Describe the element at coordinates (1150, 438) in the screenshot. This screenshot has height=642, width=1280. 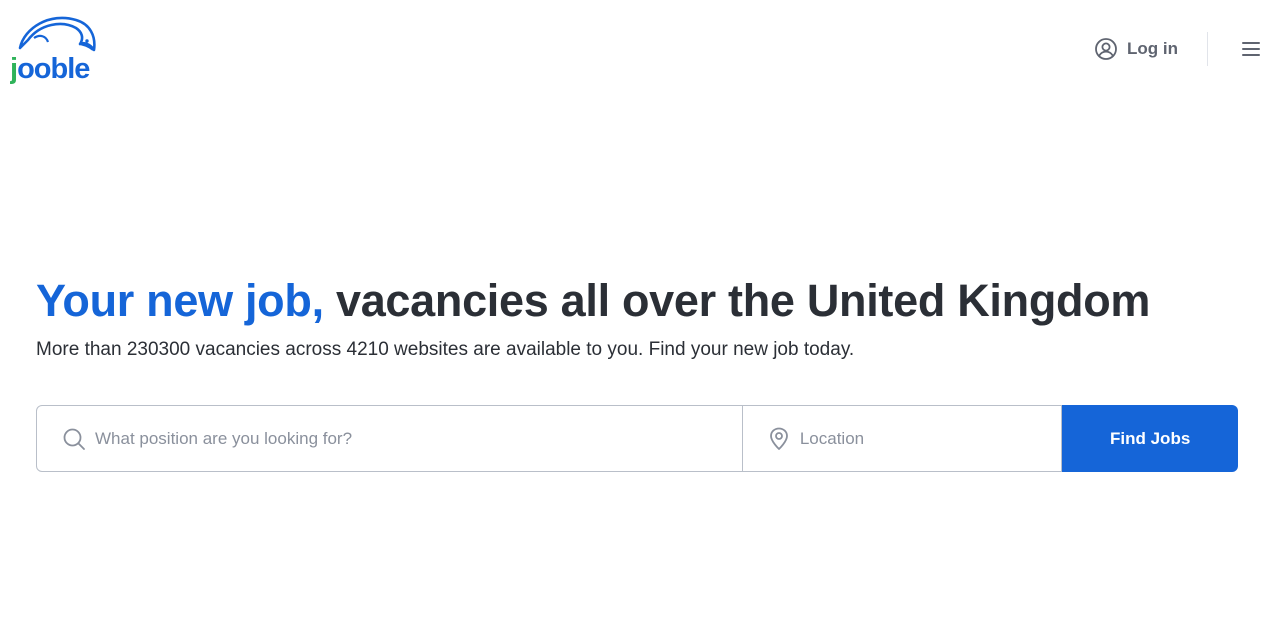
I see `find-jobs-button: Find Jobs` at that location.